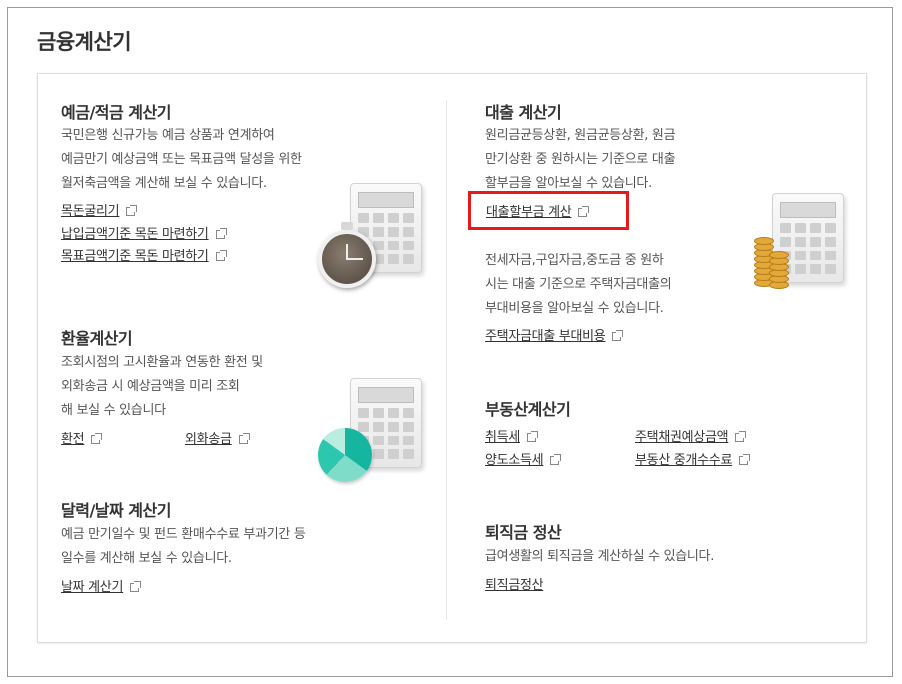  What do you see at coordinates (116, 112) in the screenshot?
I see `deposit-calculator-title: 예금/적금 계산기` at bounding box center [116, 112].